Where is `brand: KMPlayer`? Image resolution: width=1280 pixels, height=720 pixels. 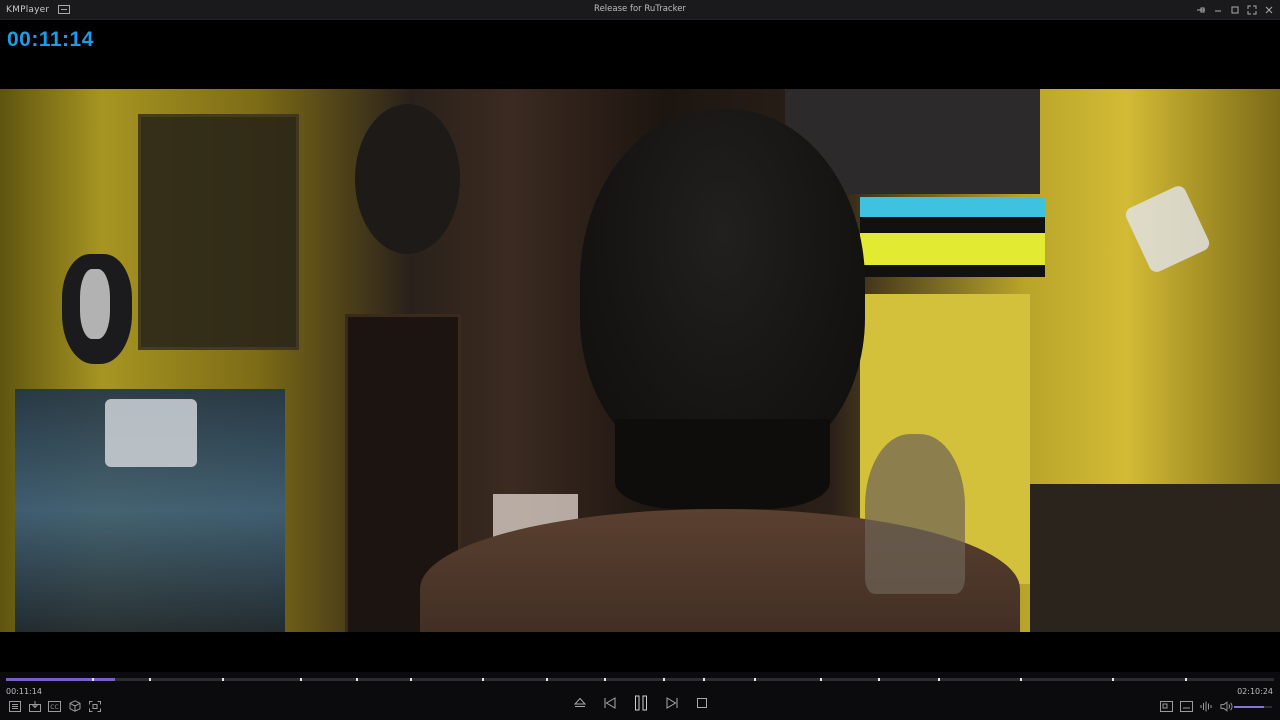
brand: KMPlayer is located at coordinates (38, 9).